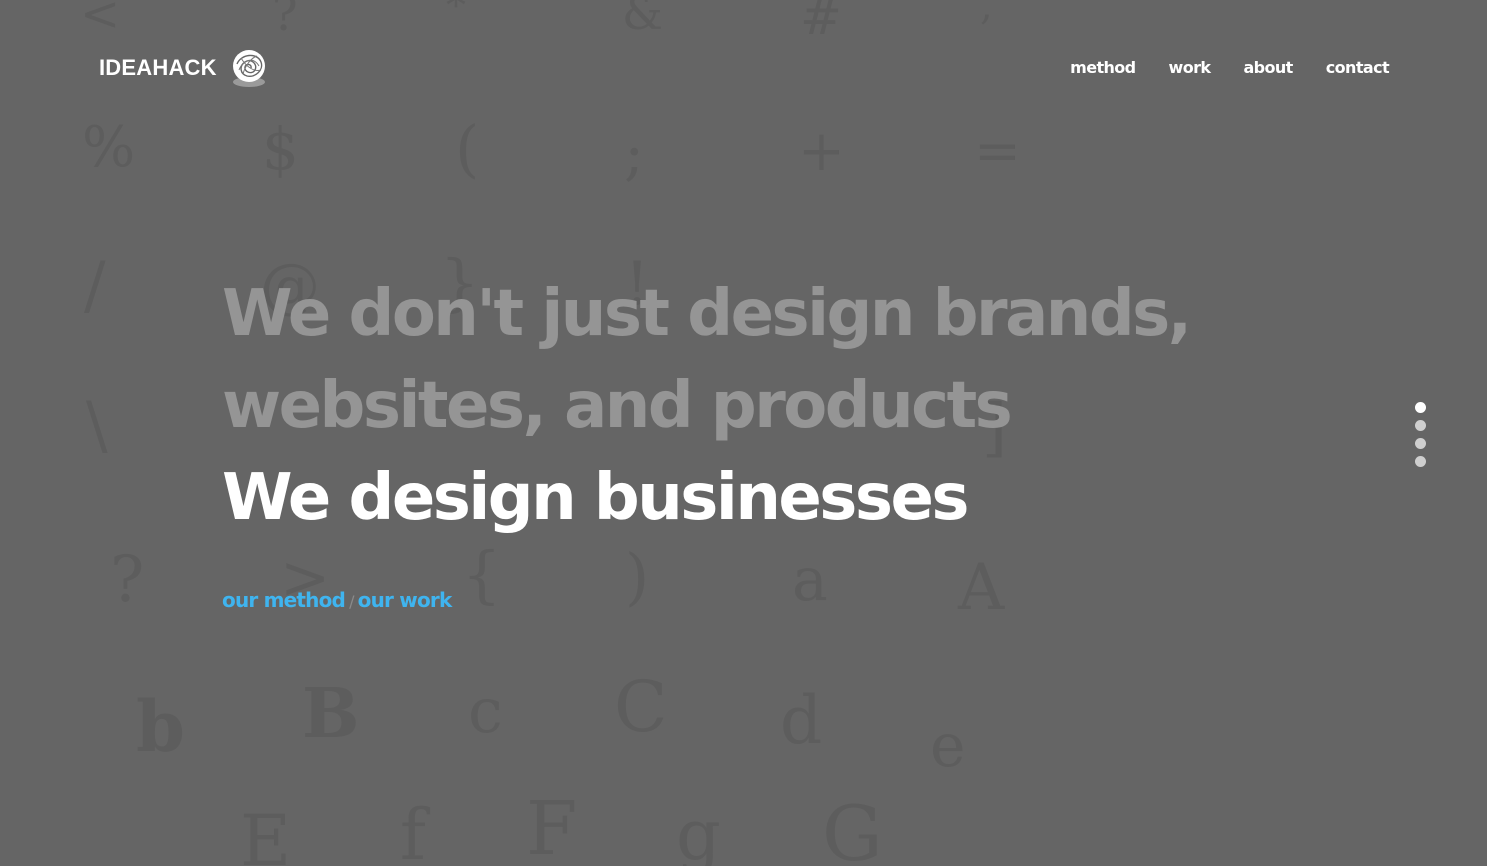 The width and height of the screenshot is (1487, 866). I want to click on hero-line-1: We don't just design brands,, so click(707, 314).